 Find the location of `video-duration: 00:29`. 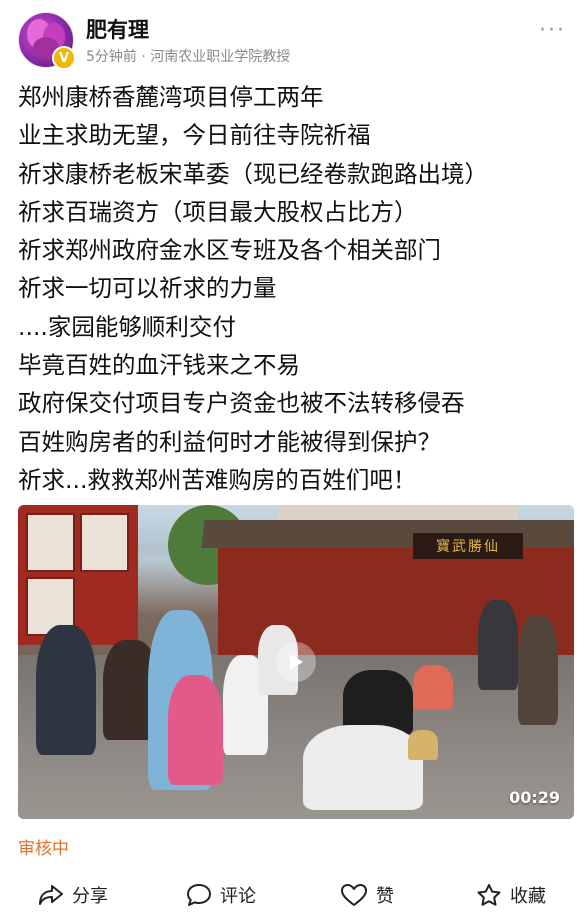

video-duration: 00:29 is located at coordinates (534, 797).